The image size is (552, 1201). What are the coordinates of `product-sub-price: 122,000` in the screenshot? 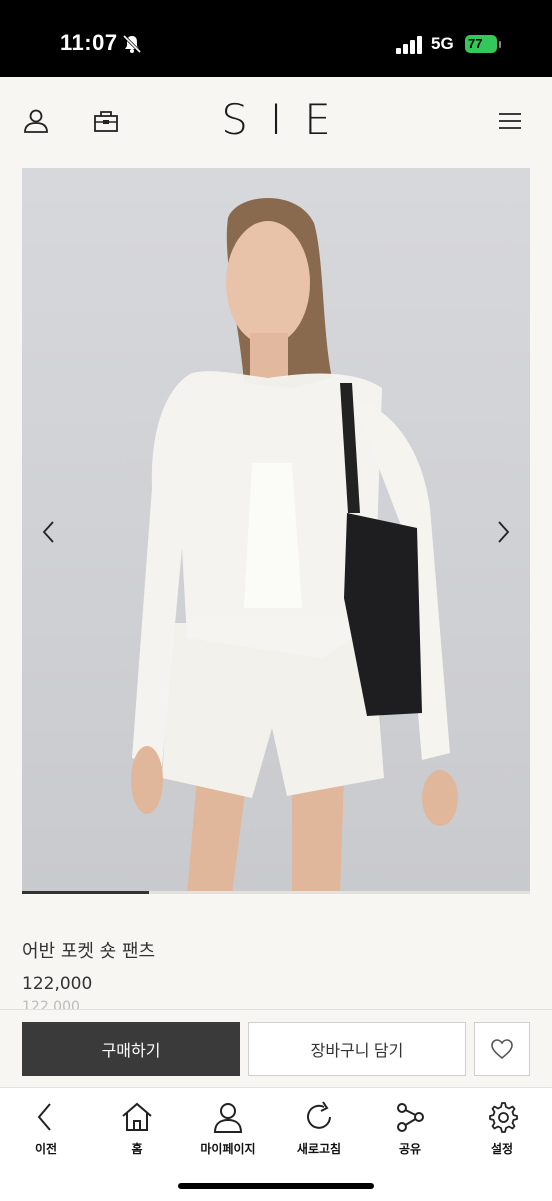 It's located at (51, 1004).